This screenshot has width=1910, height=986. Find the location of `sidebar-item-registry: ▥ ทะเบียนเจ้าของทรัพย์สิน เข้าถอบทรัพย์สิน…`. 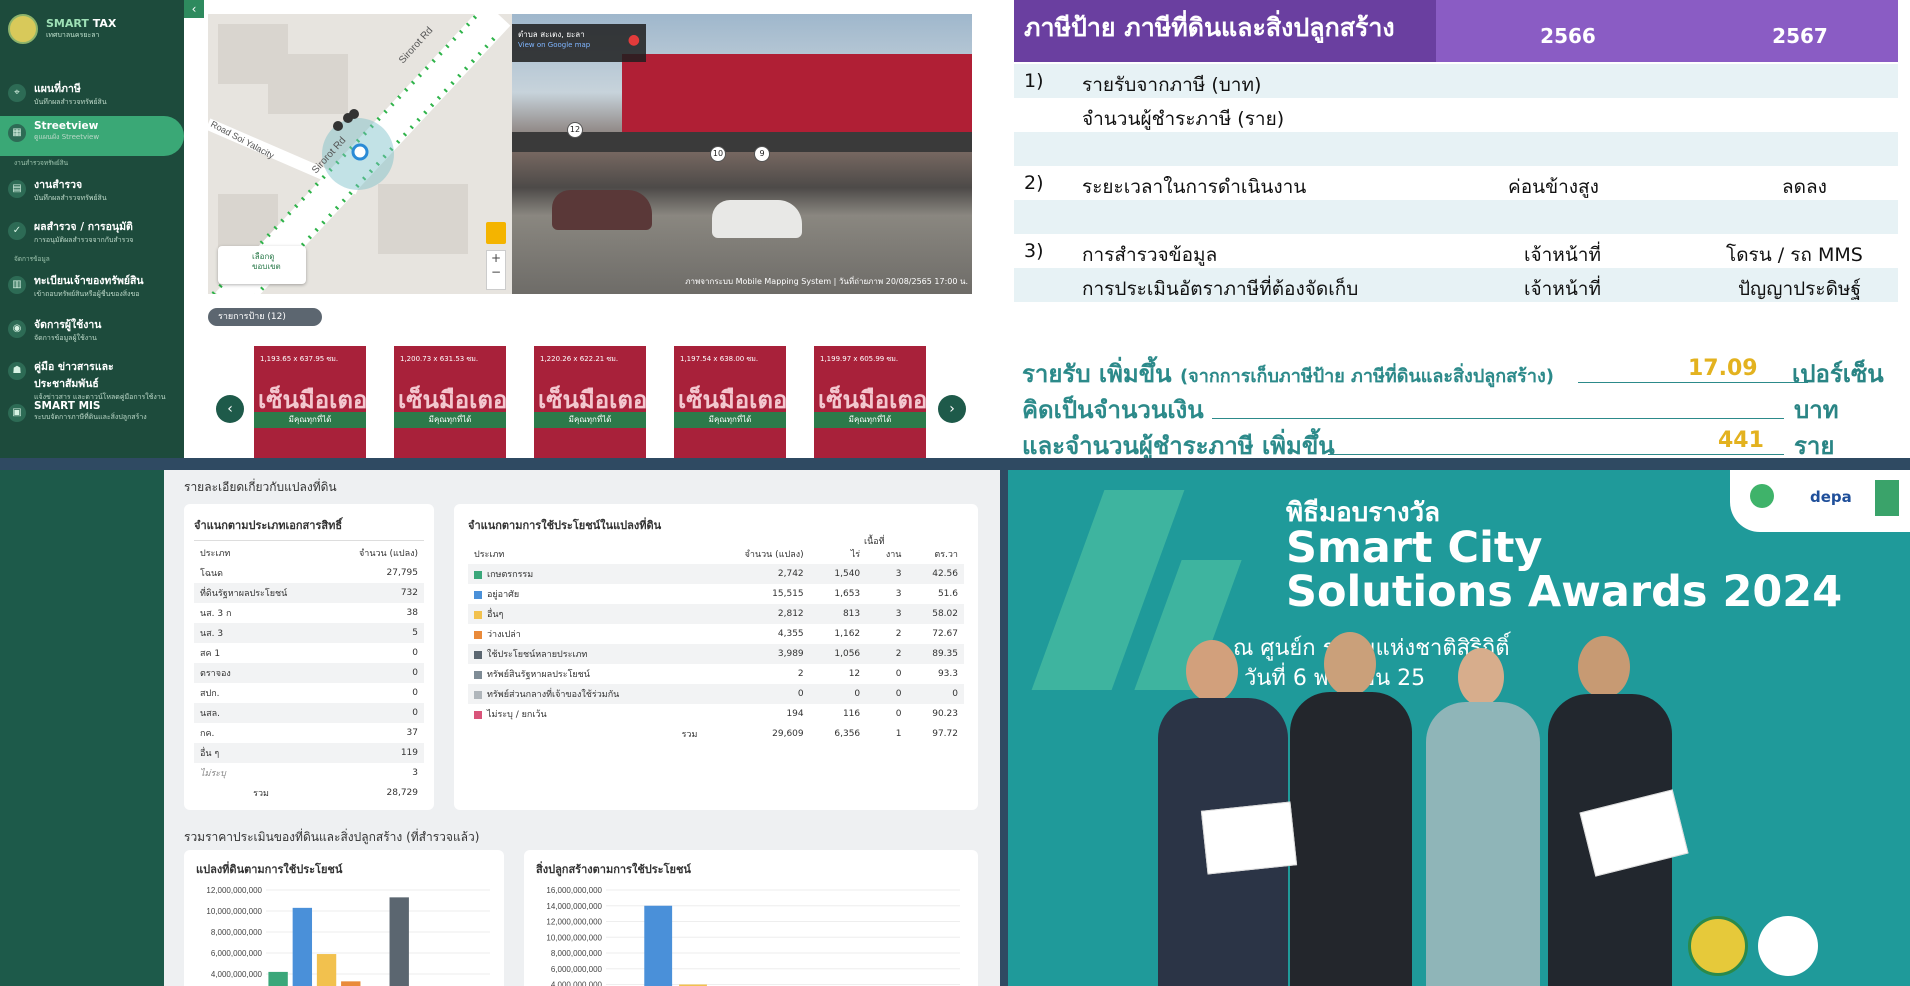

sidebar-item-registry: ▥ ทะเบียนเจ้าของทรัพย์สิน เข้าถอบทรัพย์สิน… is located at coordinates (92, 288).